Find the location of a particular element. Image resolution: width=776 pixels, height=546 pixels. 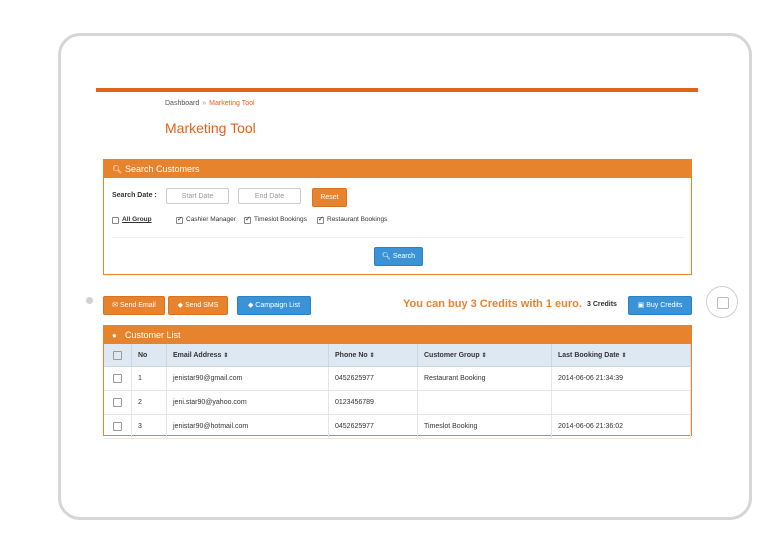

user-icon: ● is located at coordinates (114, 335).